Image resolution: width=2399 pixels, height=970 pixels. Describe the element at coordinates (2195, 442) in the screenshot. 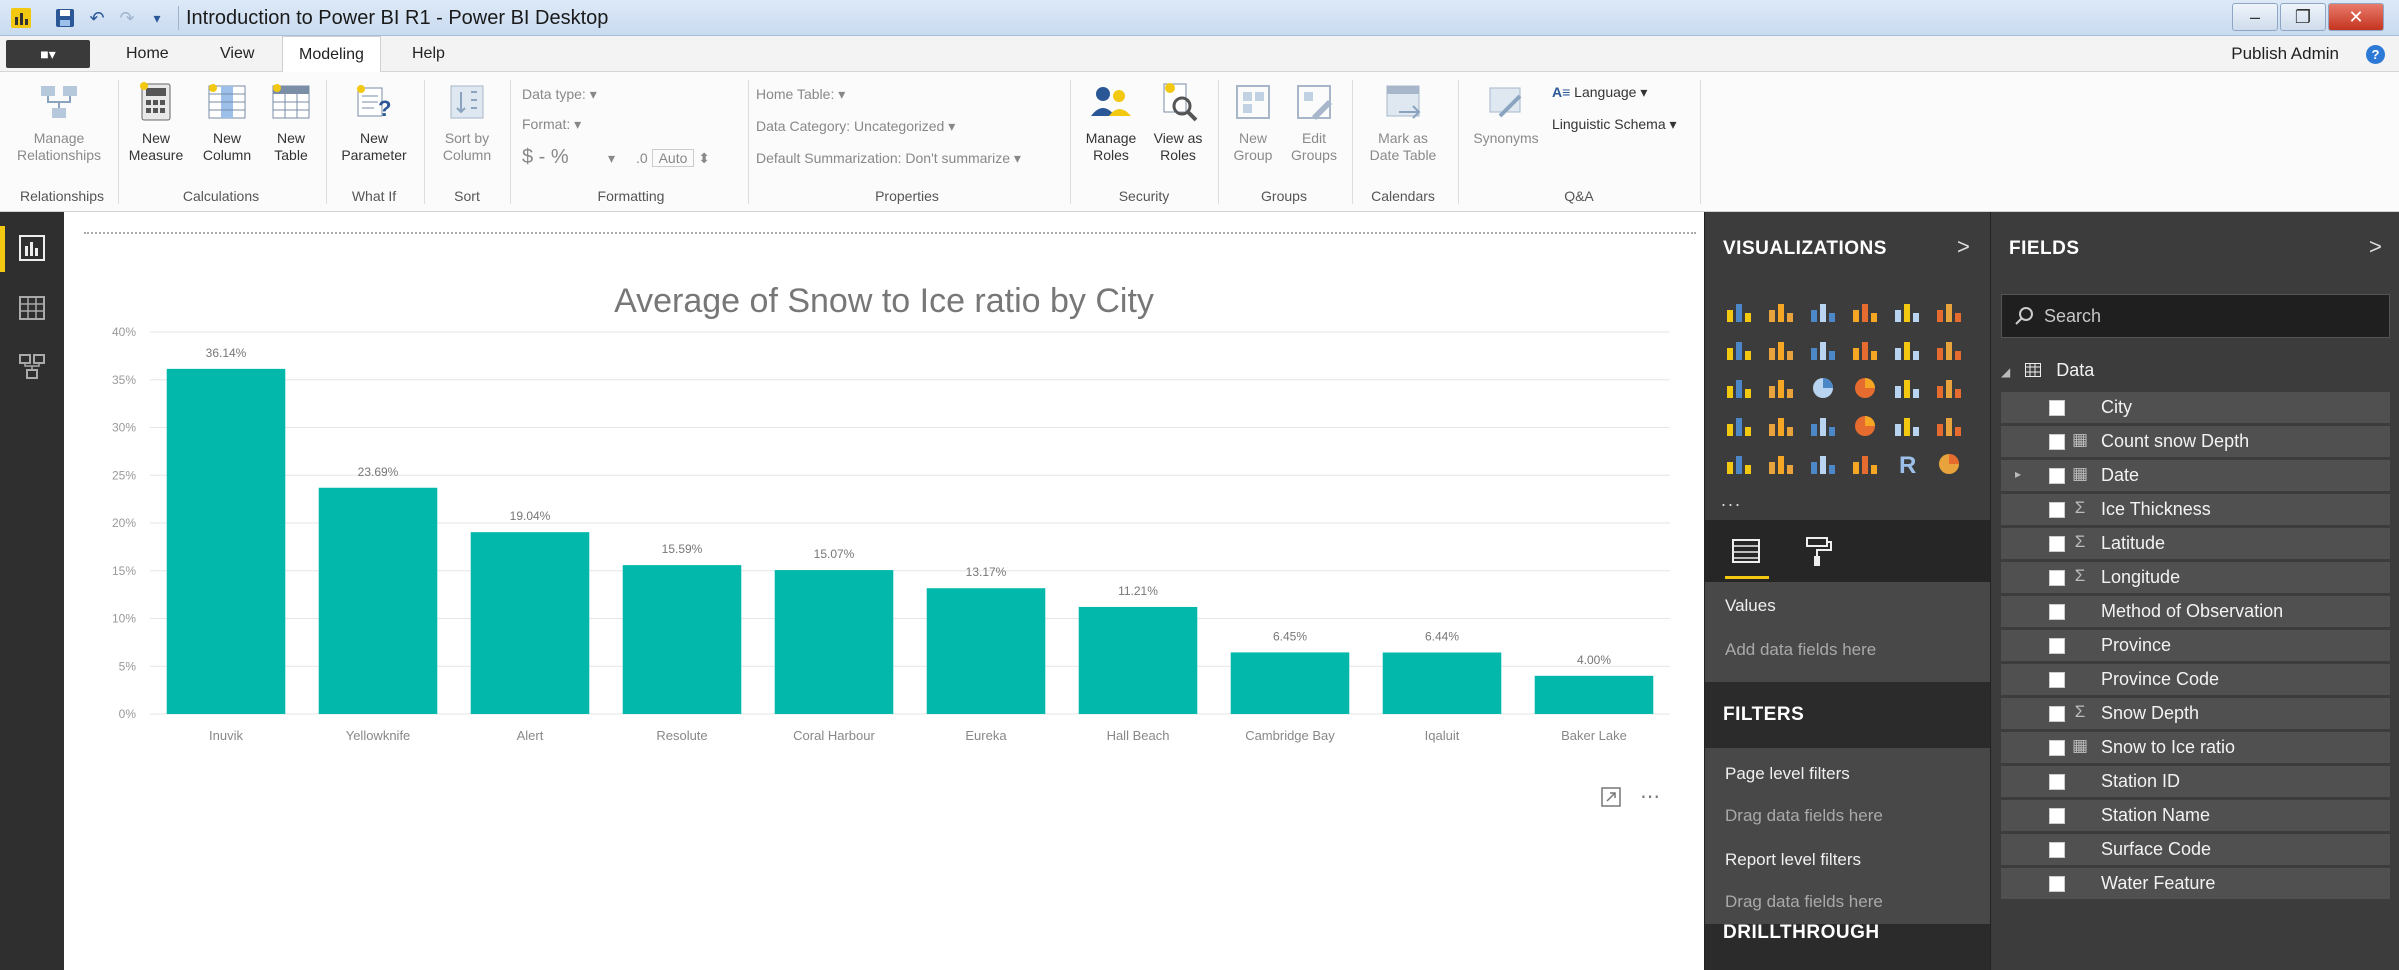

I see `field-item: ▦ Count snow Depth` at that location.